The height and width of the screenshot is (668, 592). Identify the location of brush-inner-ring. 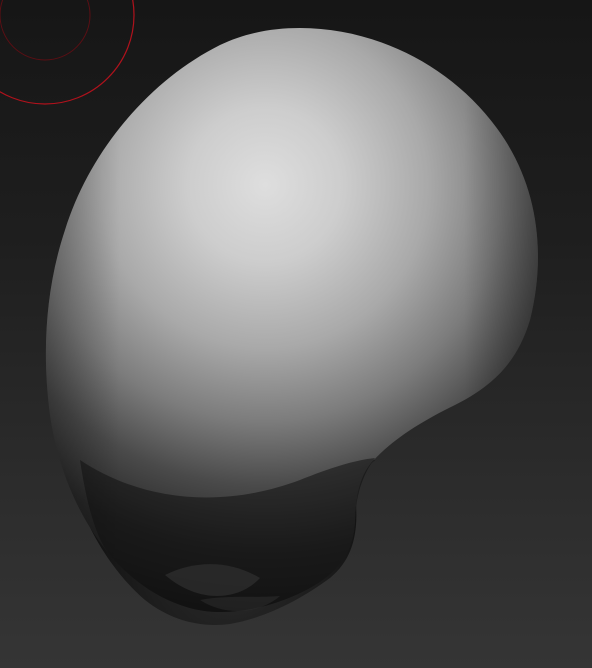
(45, 30).